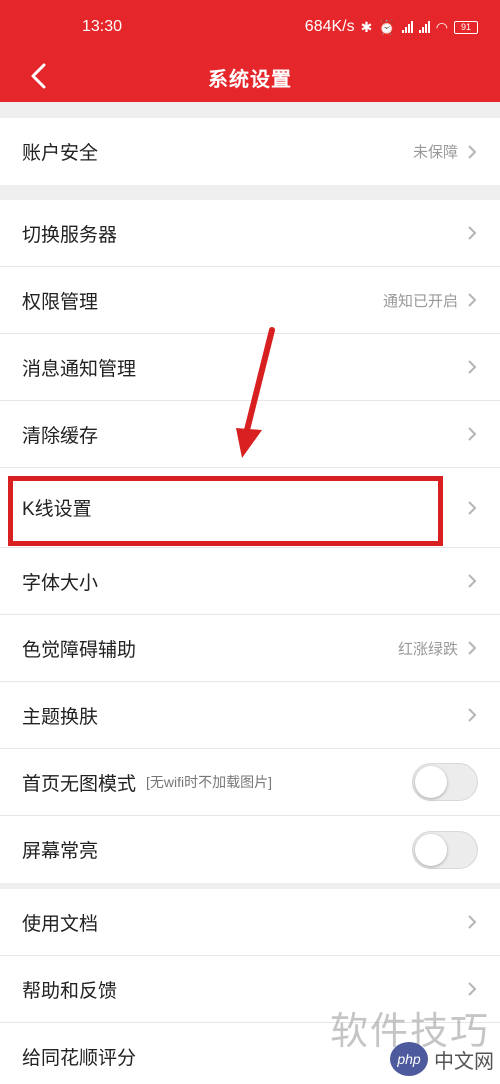  I want to click on no-image-mode-toggle, so click(445, 782).